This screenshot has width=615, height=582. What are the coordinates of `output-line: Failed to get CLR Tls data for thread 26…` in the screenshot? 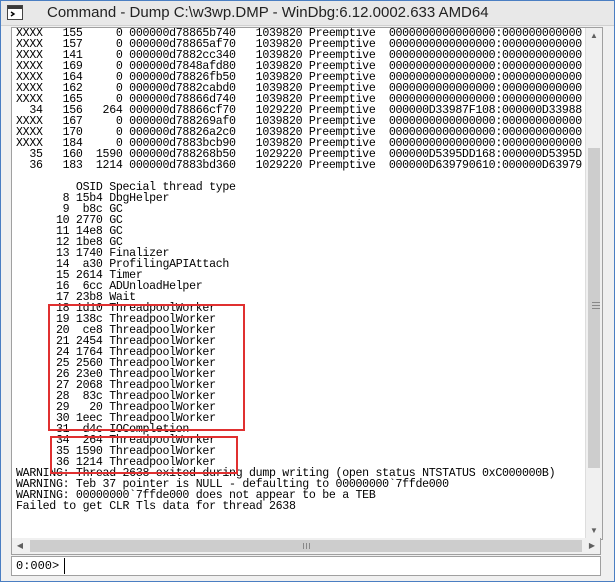 It's located at (156, 506).